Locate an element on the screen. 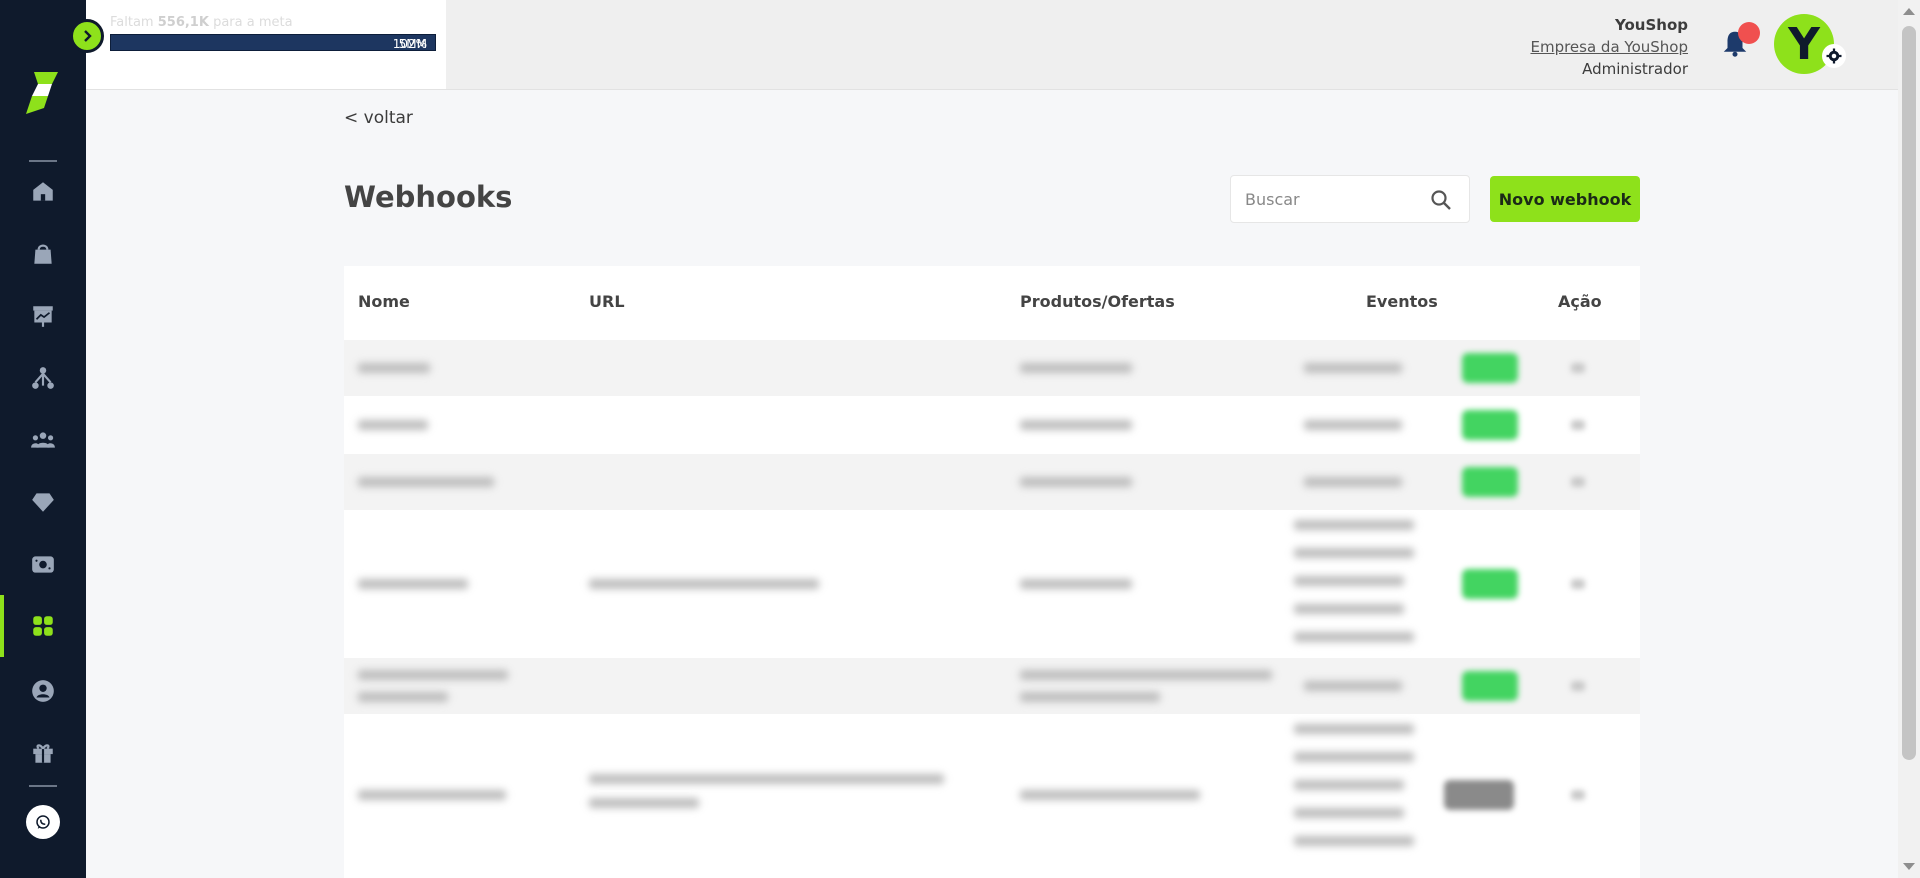 The width and height of the screenshot is (1920, 878). cash-icon is located at coordinates (43, 564).